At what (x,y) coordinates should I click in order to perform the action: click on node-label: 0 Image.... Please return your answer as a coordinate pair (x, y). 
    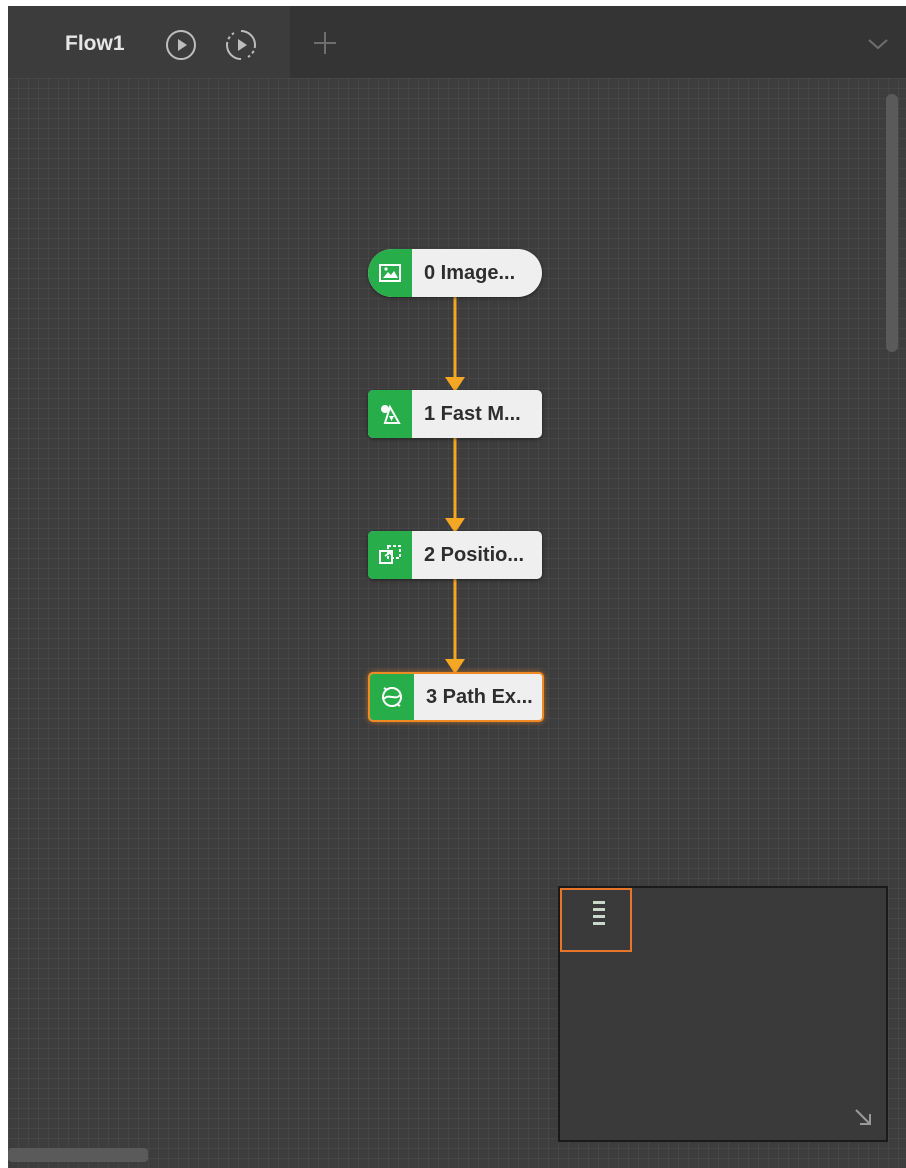
    Looking at the image, I should click on (470, 272).